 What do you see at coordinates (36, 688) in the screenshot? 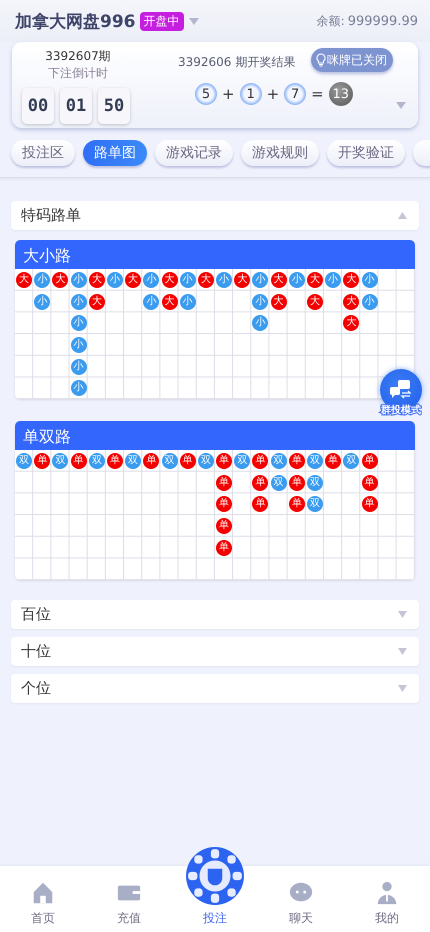
I see `section-title: 个位` at bounding box center [36, 688].